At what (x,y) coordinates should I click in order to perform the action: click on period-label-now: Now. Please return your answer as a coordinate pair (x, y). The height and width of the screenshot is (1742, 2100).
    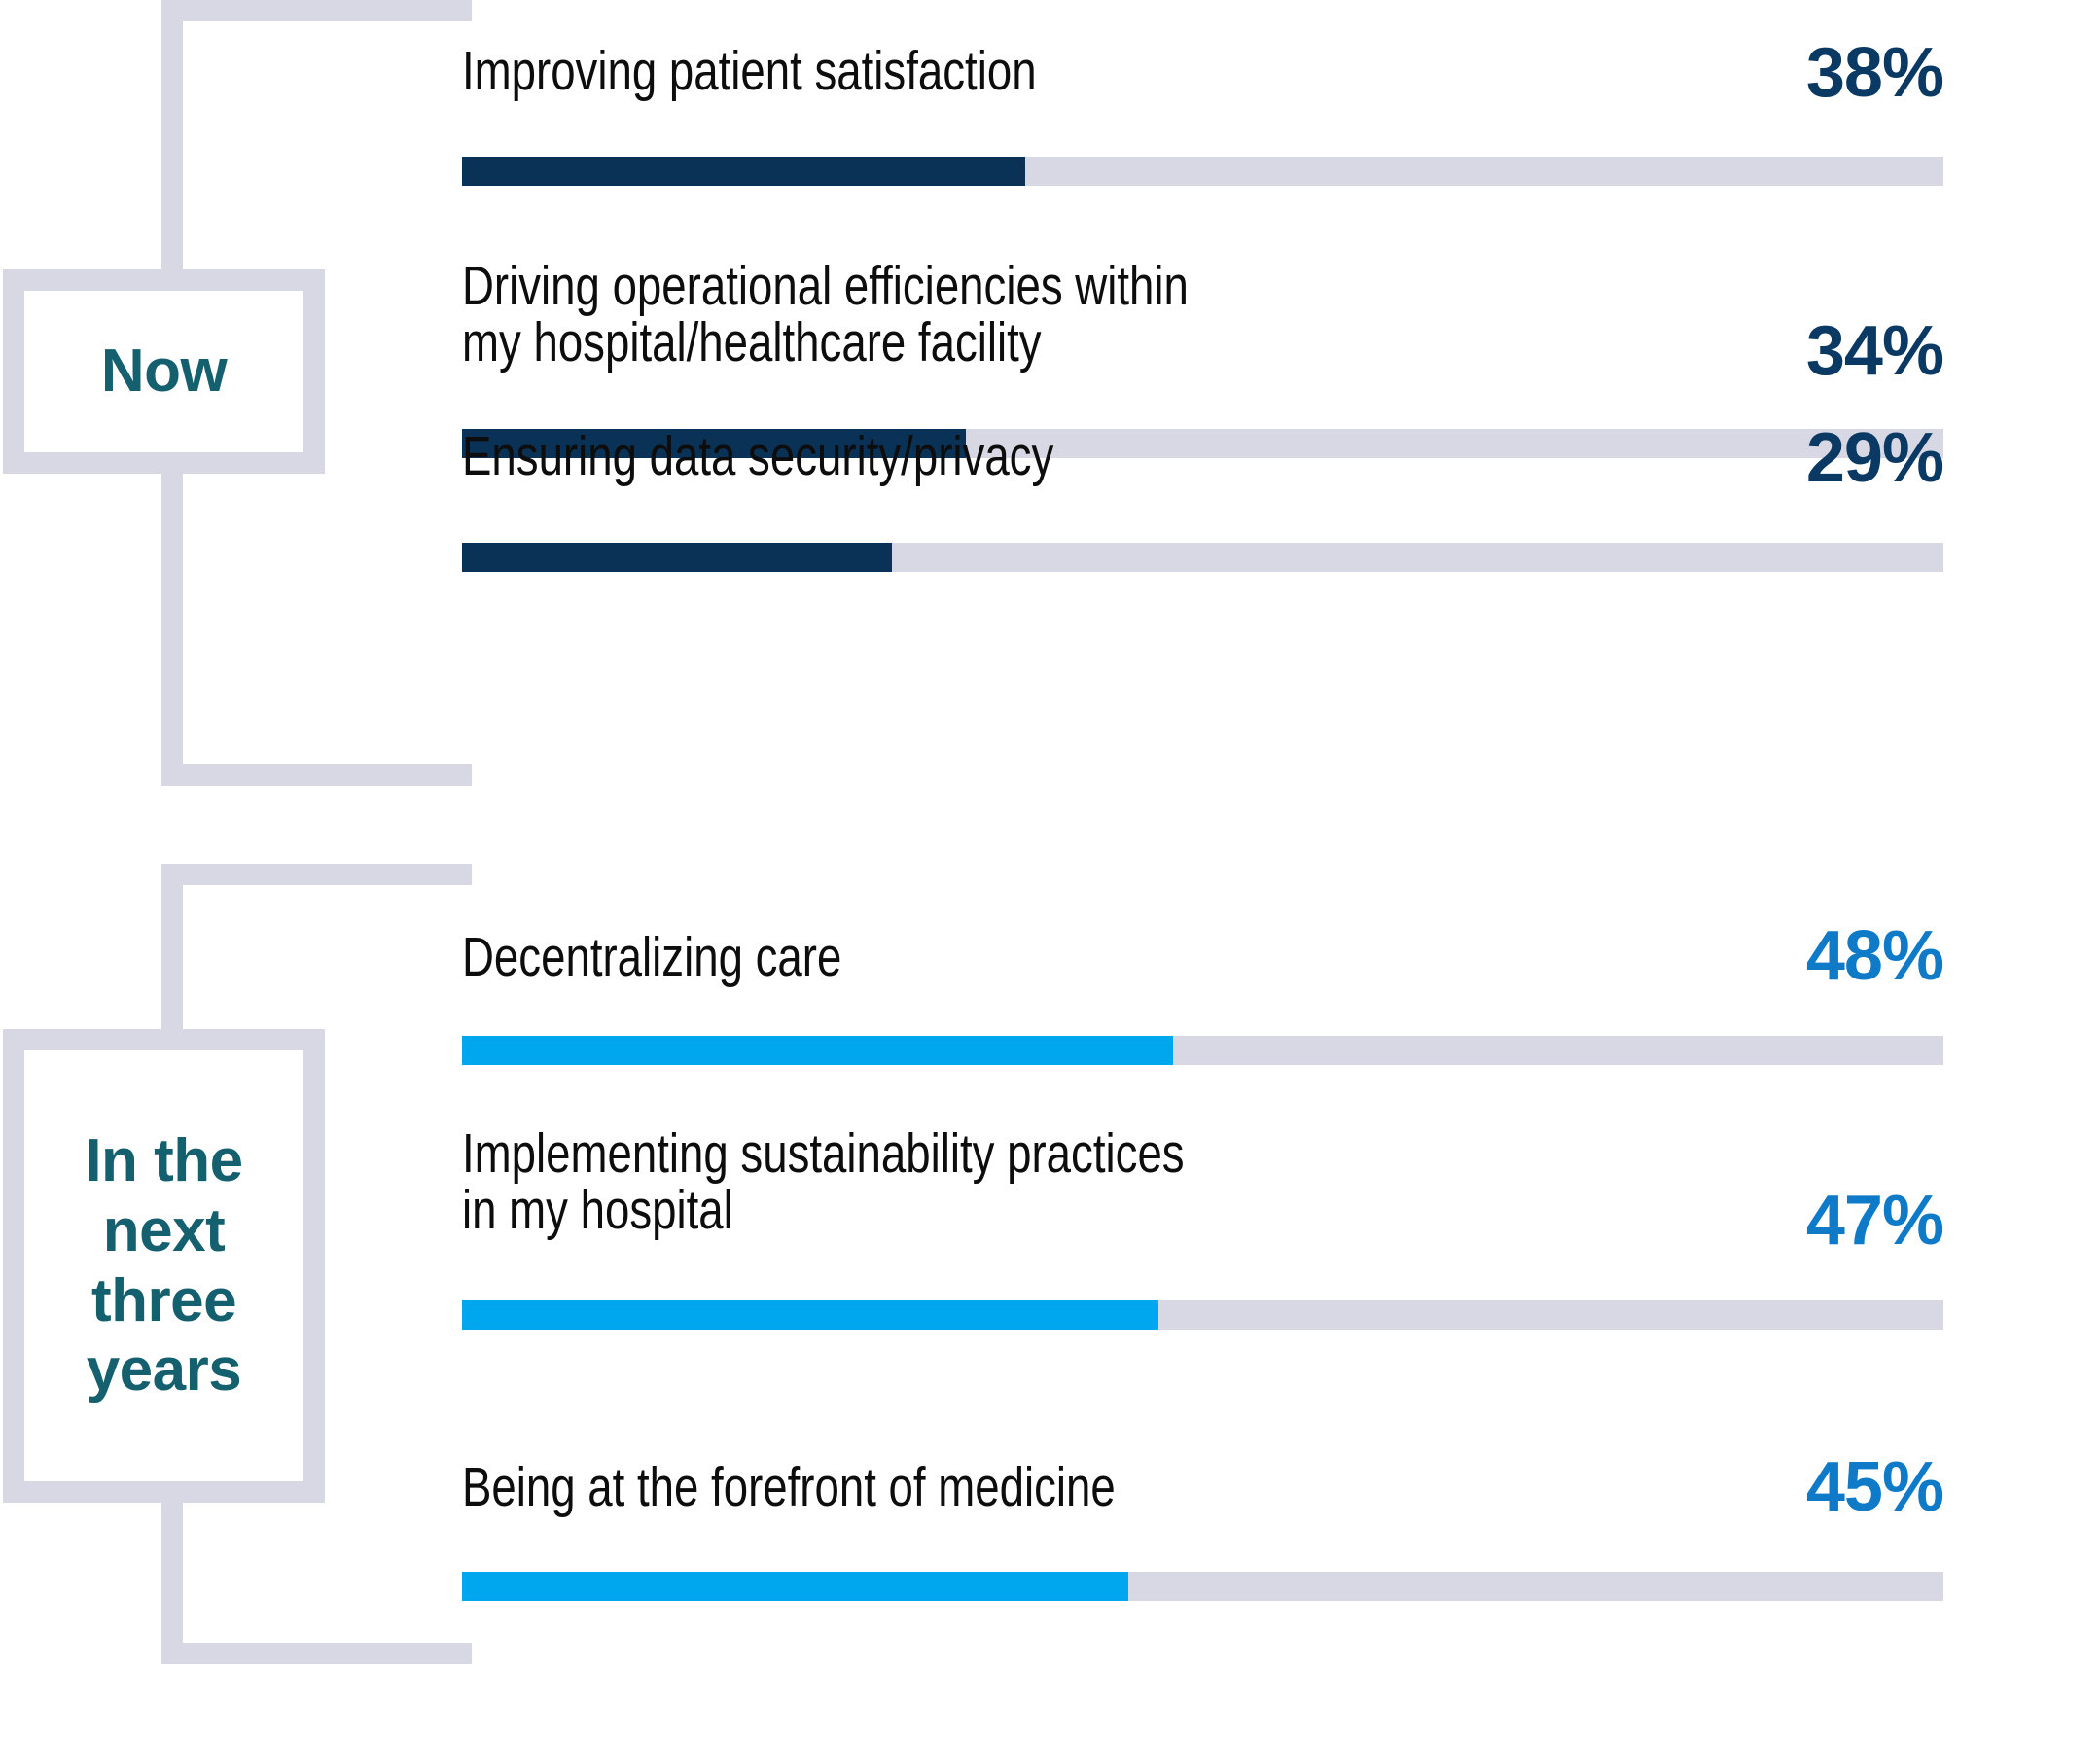
    Looking at the image, I should click on (164, 372).